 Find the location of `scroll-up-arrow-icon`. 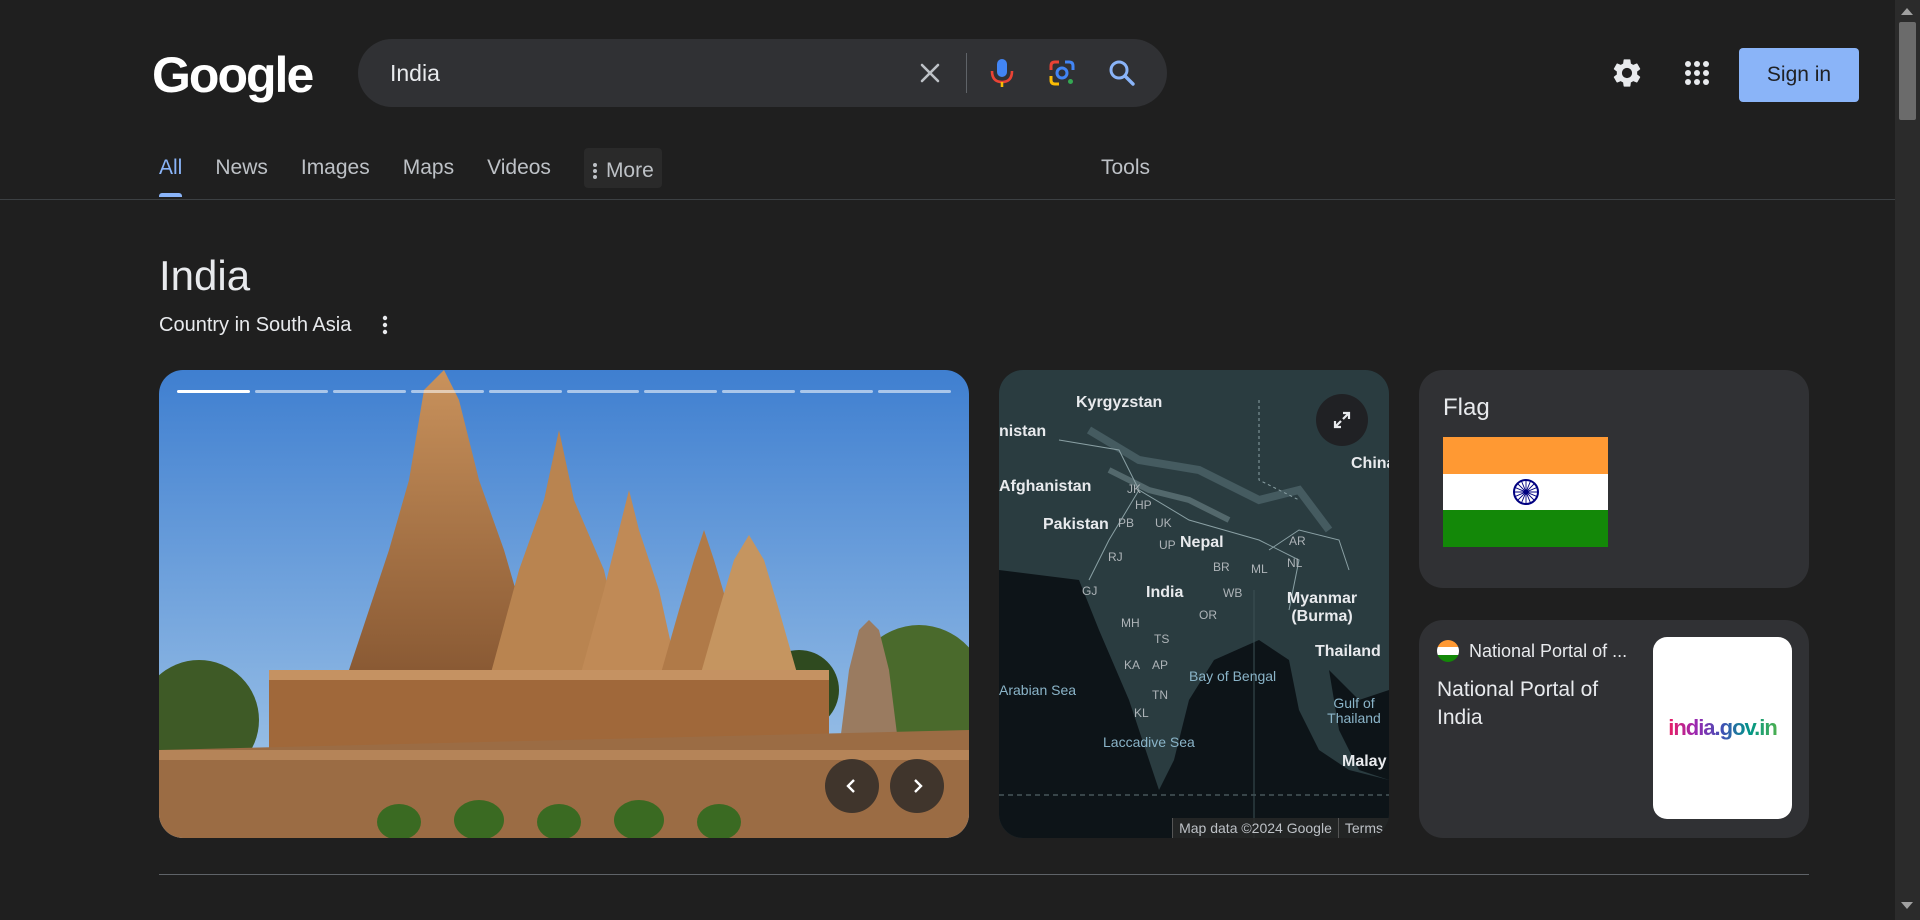

scroll-up-arrow-icon is located at coordinates (1907, 11).